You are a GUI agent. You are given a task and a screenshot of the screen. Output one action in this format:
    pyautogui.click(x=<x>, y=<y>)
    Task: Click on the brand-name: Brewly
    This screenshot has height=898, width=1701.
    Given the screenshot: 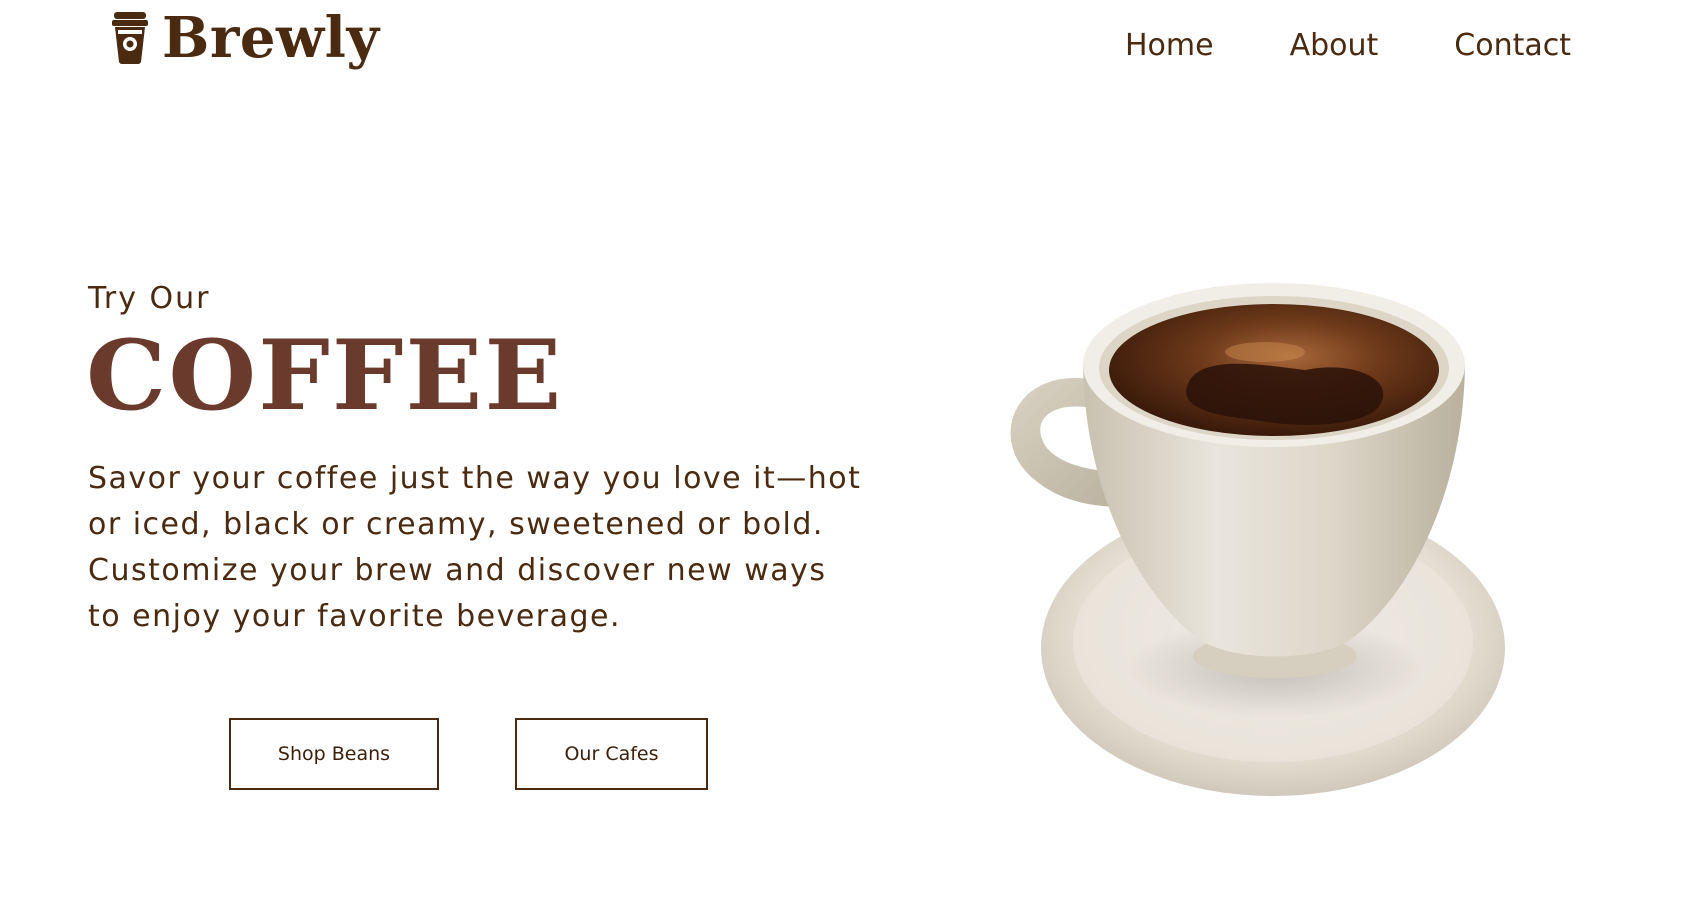 What is the action you would take?
    pyautogui.click(x=271, y=38)
    